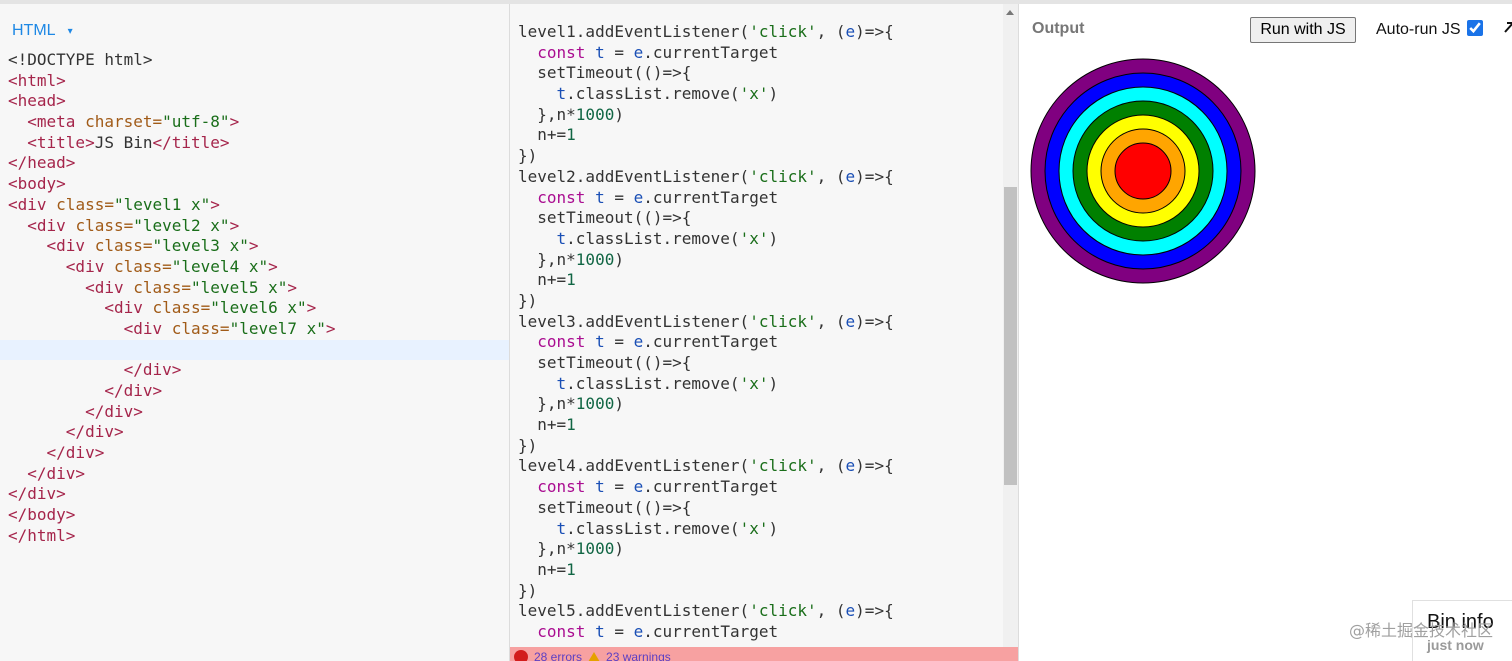 The width and height of the screenshot is (1512, 661). Describe the element at coordinates (254, 101) in the screenshot. I see `html-code-line: <head>` at that location.